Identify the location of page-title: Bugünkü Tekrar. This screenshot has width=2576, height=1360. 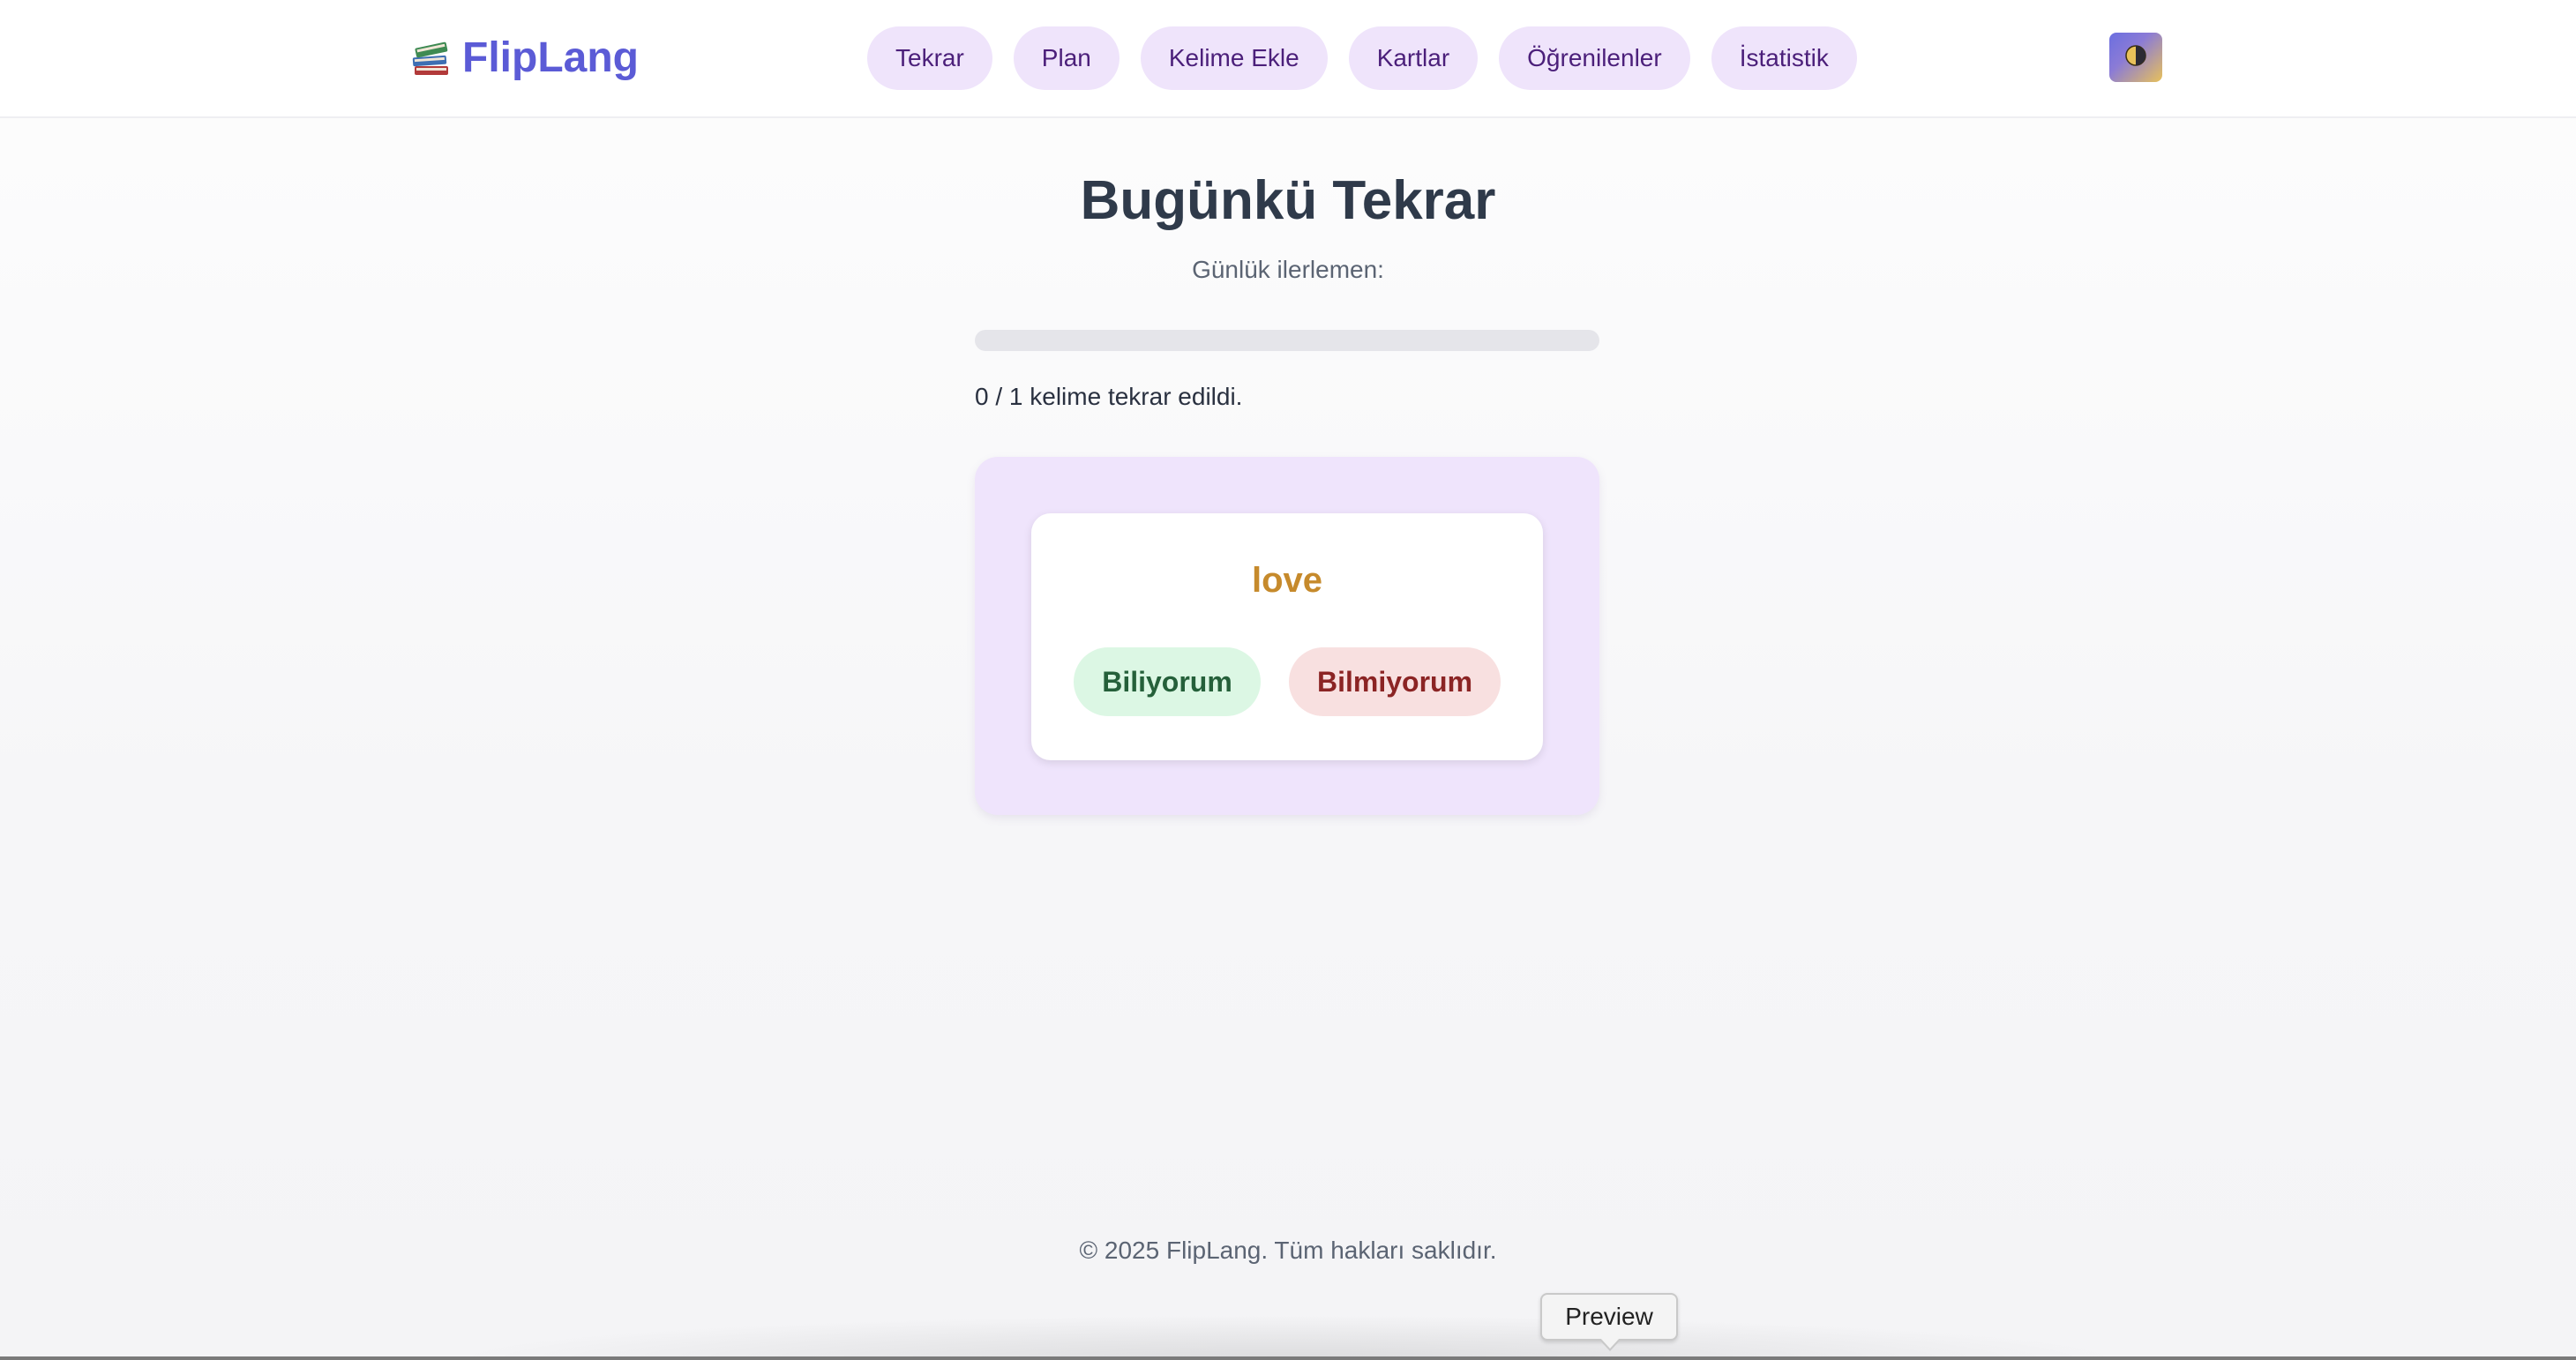
(1288, 200).